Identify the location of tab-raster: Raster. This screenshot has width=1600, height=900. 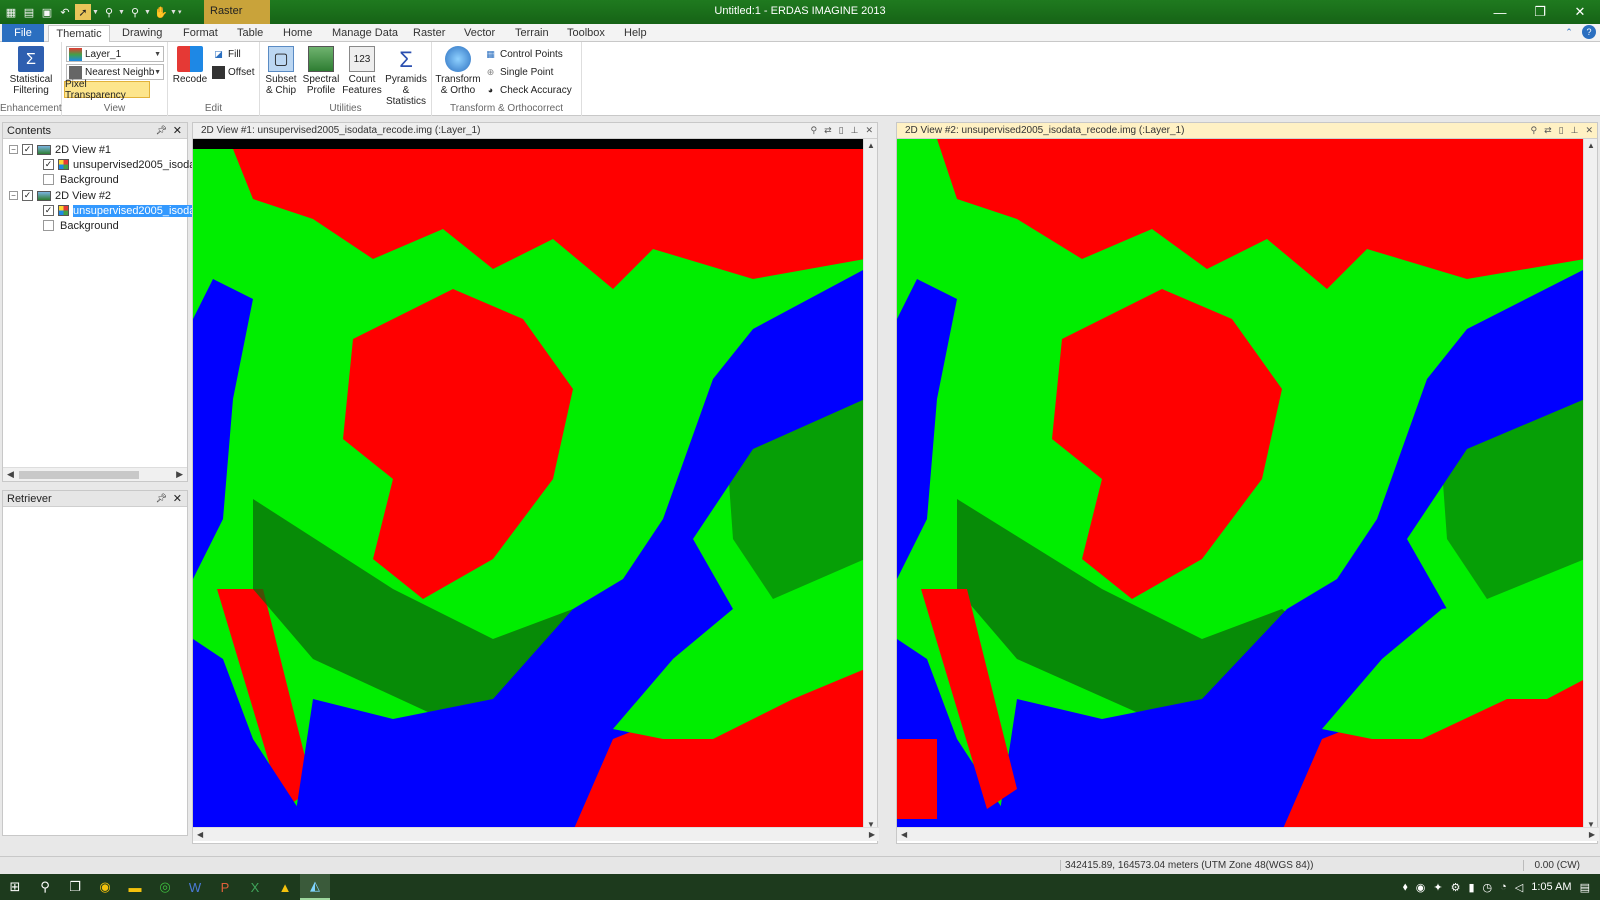
(429, 34).